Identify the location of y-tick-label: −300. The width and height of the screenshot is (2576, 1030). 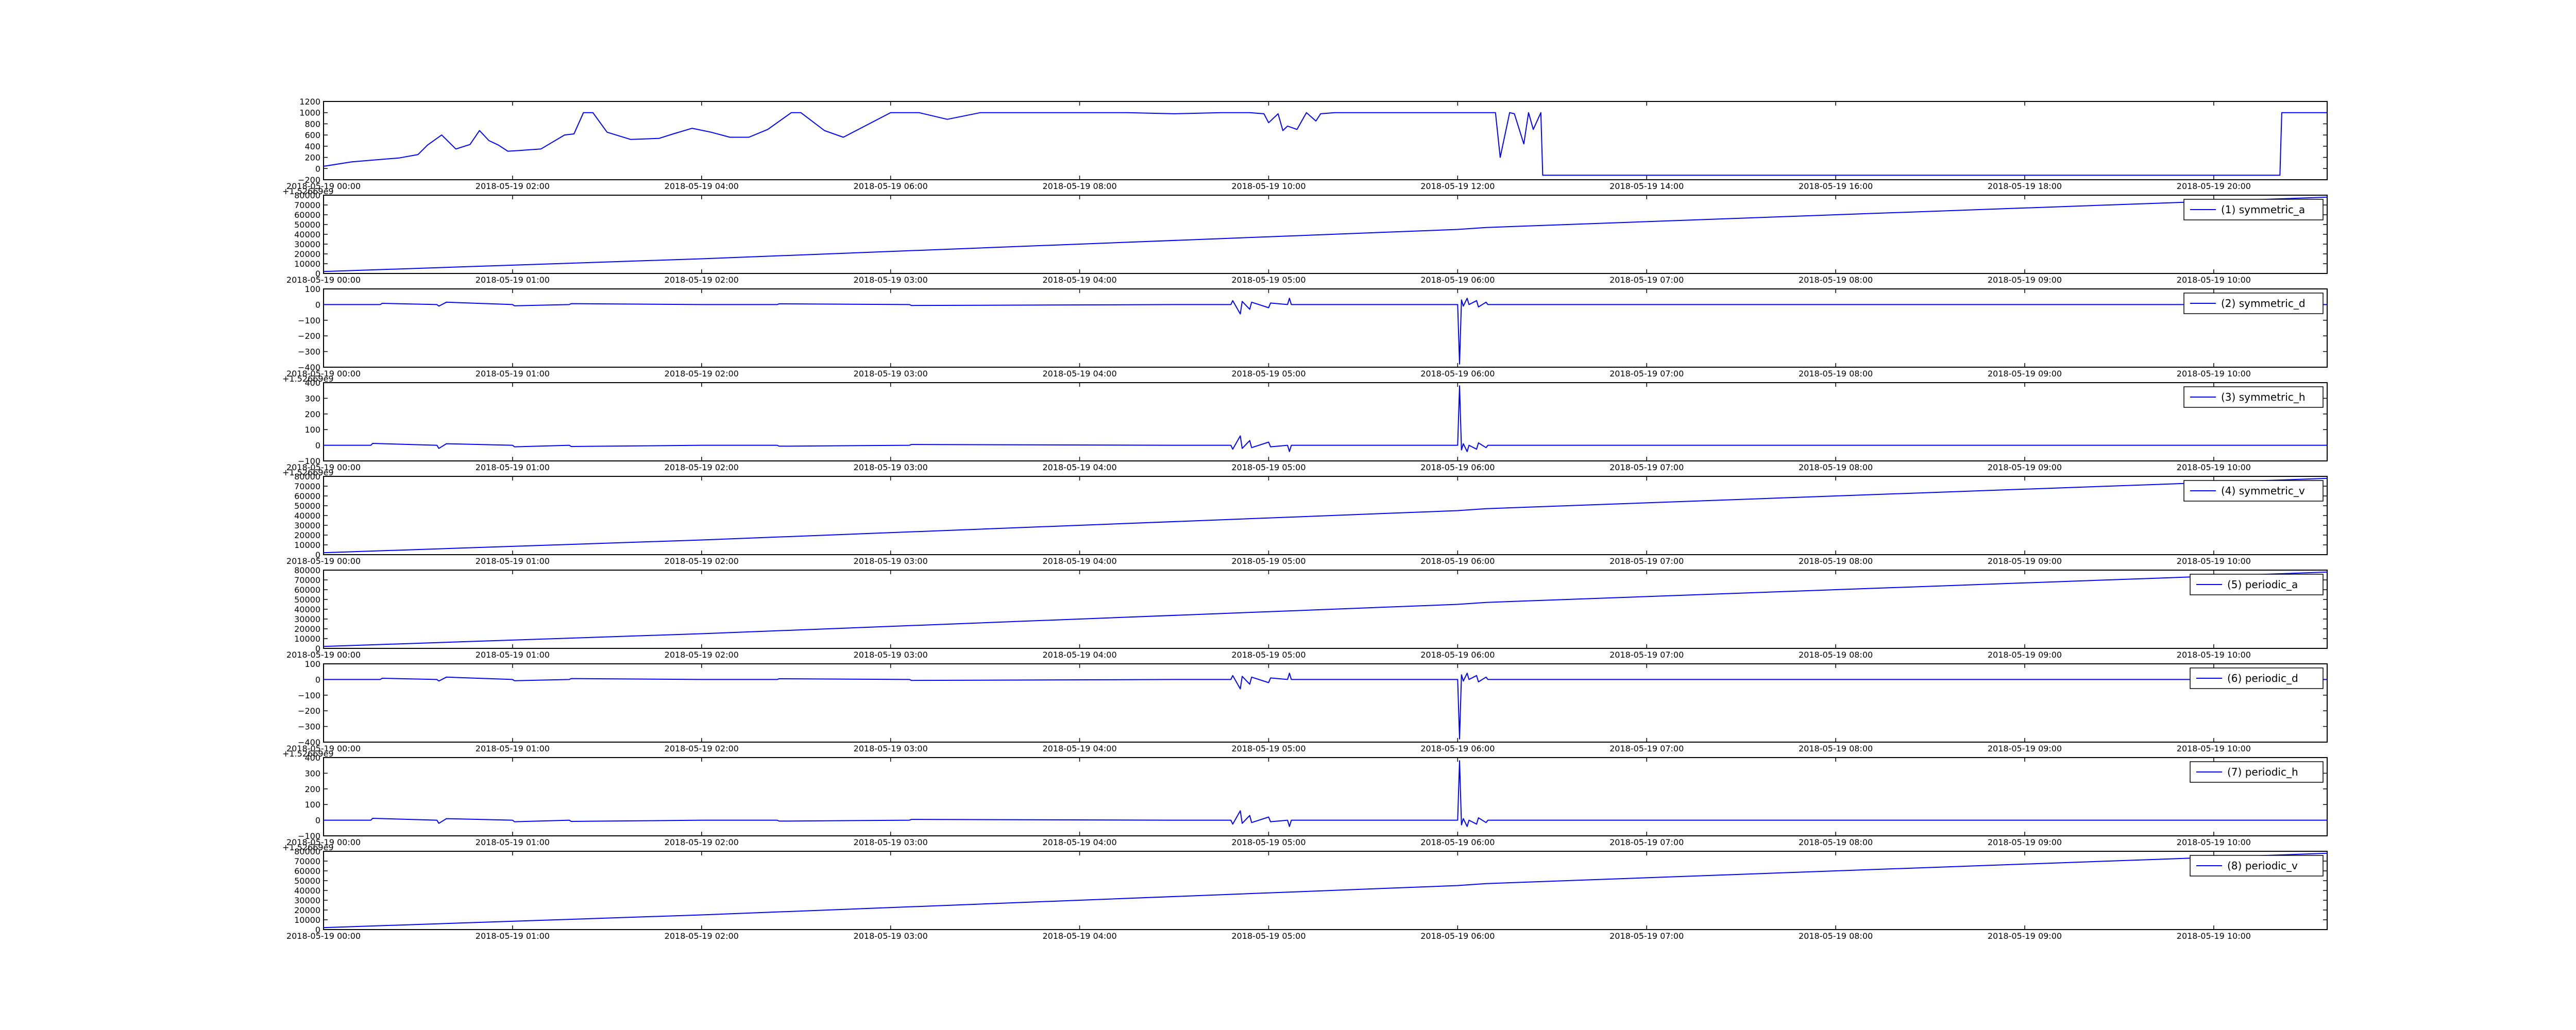
(309, 727).